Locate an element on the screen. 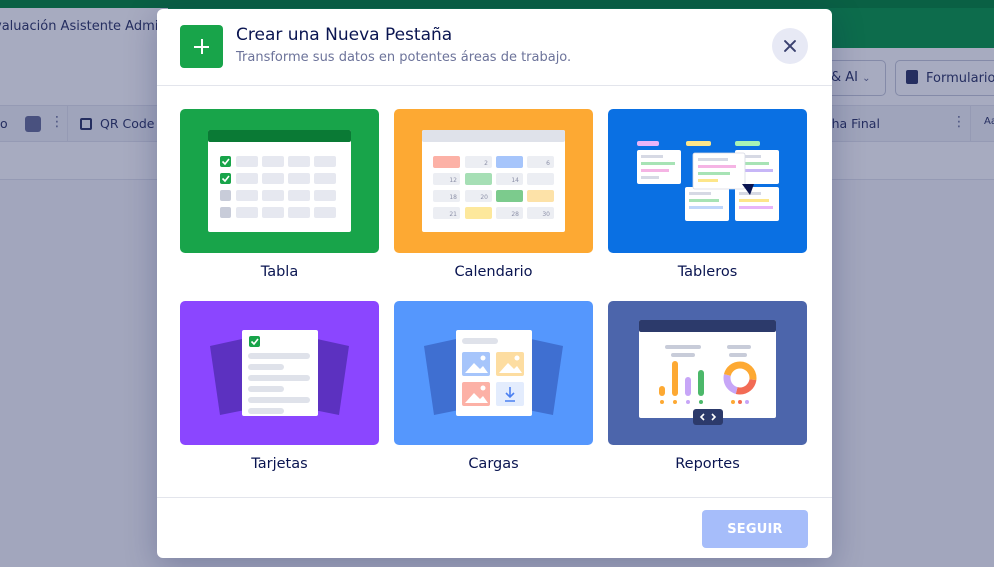 Image resolution: width=994 pixels, height=567 pixels. calendar-icon: 2 6 12 14 18 20 21 28 30 is located at coordinates (493, 181).